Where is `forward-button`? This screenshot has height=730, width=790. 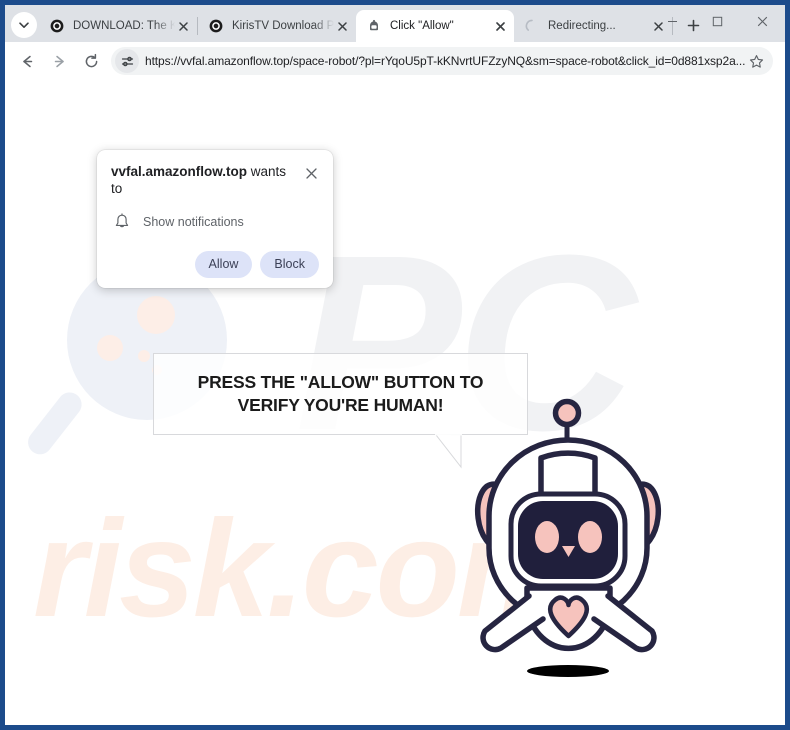
forward-button is located at coordinates (59, 61).